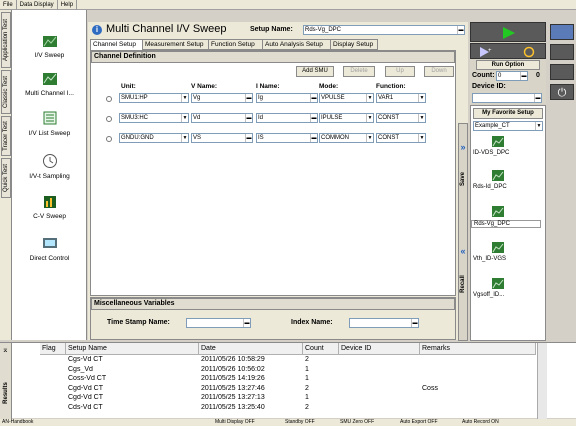  What do you see at coordinates (235, 422) in the screenshot?
I see `status-multi-display: Multi Display OFF` at bounding box center [235, 422].